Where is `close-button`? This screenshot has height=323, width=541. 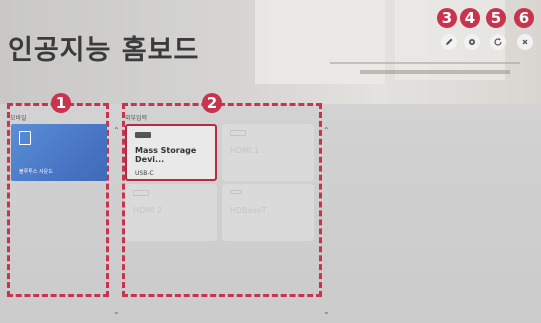 close-button is located at coordinates (525, 42).